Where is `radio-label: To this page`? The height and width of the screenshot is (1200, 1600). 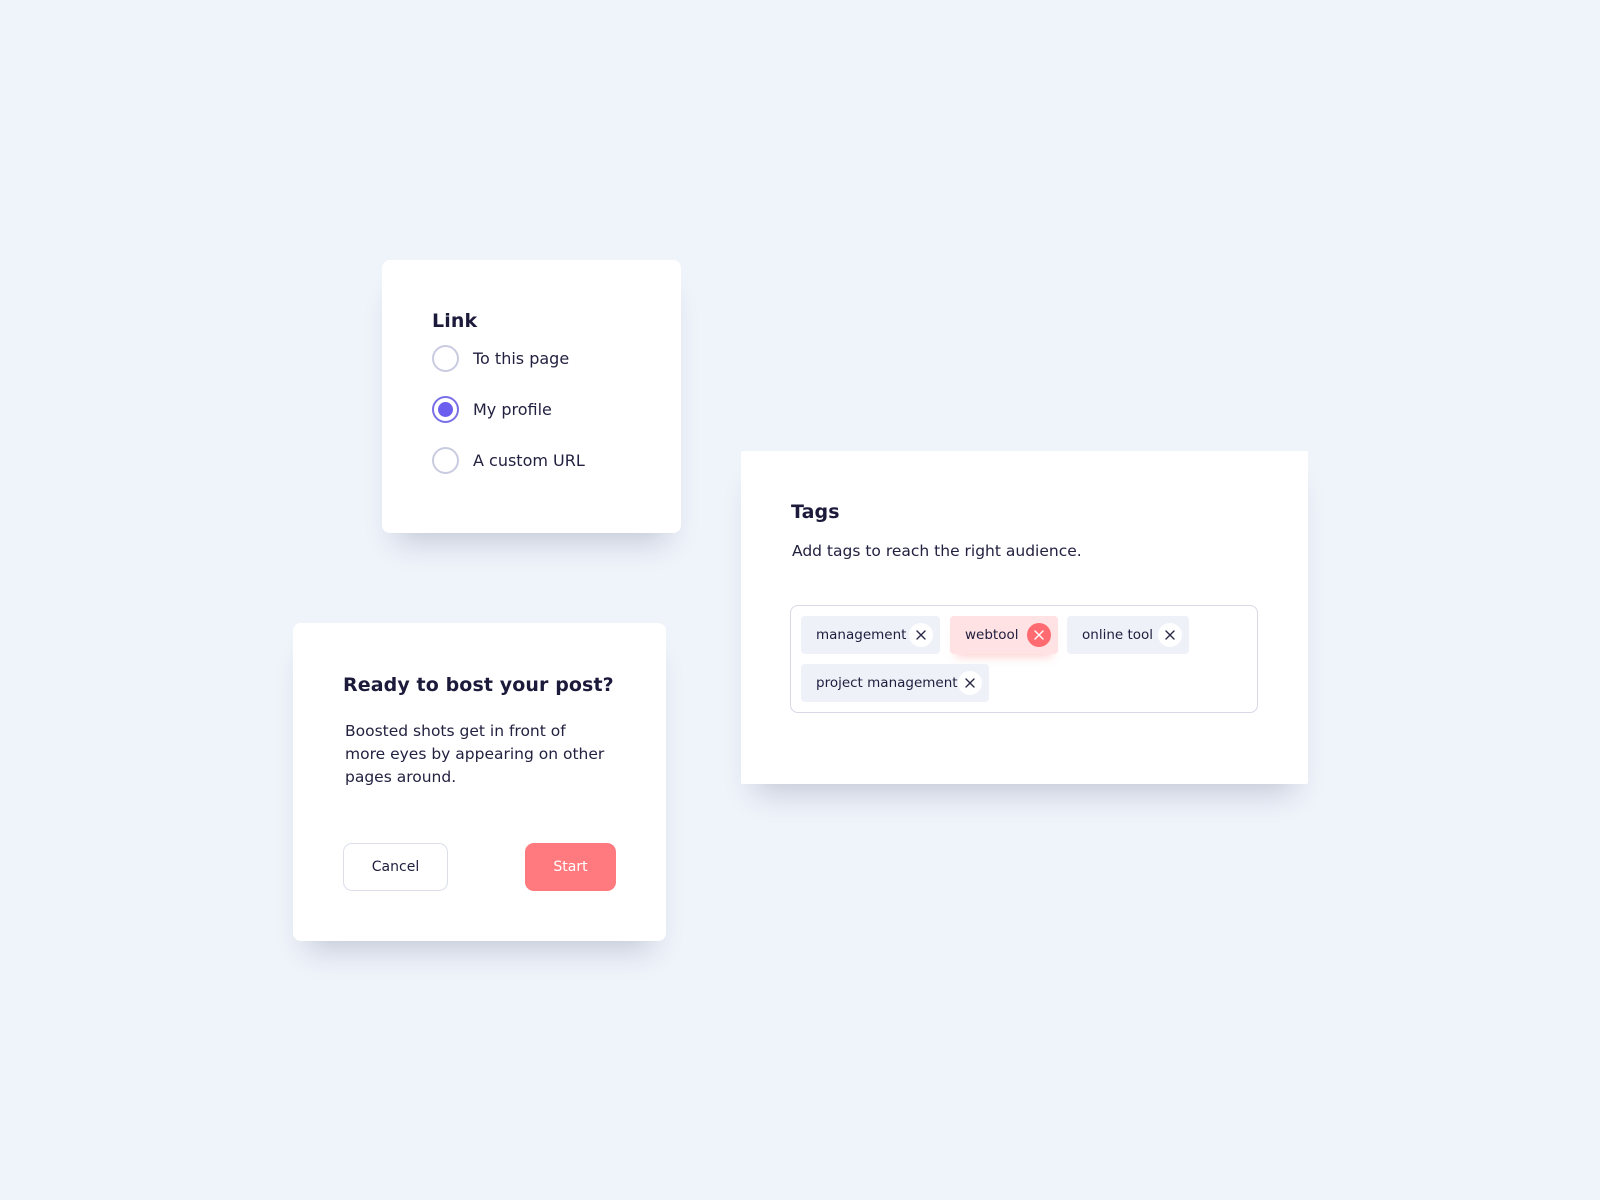 radio-label: To this page is located at coordinates (521, 358).